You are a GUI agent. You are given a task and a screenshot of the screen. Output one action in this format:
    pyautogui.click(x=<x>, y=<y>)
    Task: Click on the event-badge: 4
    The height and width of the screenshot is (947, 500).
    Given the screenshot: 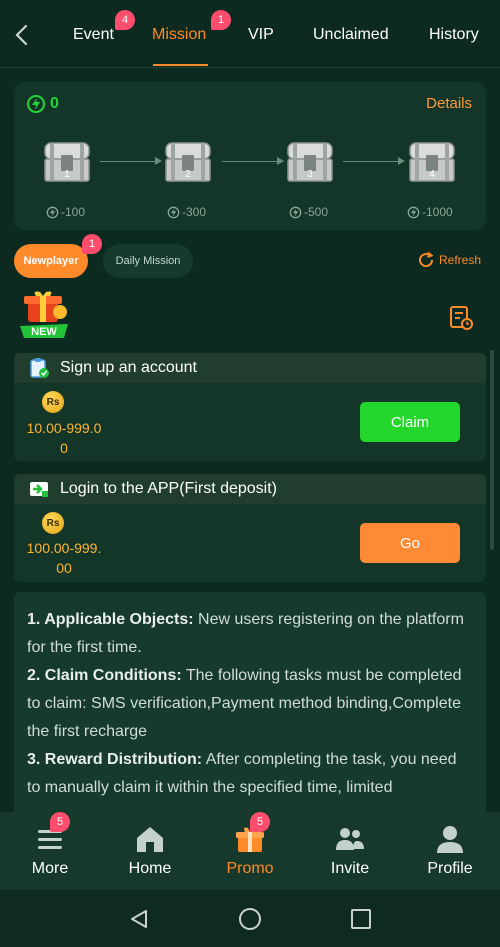 What is the action you would take?
    pyautogui.click(x=125, y=20)
    